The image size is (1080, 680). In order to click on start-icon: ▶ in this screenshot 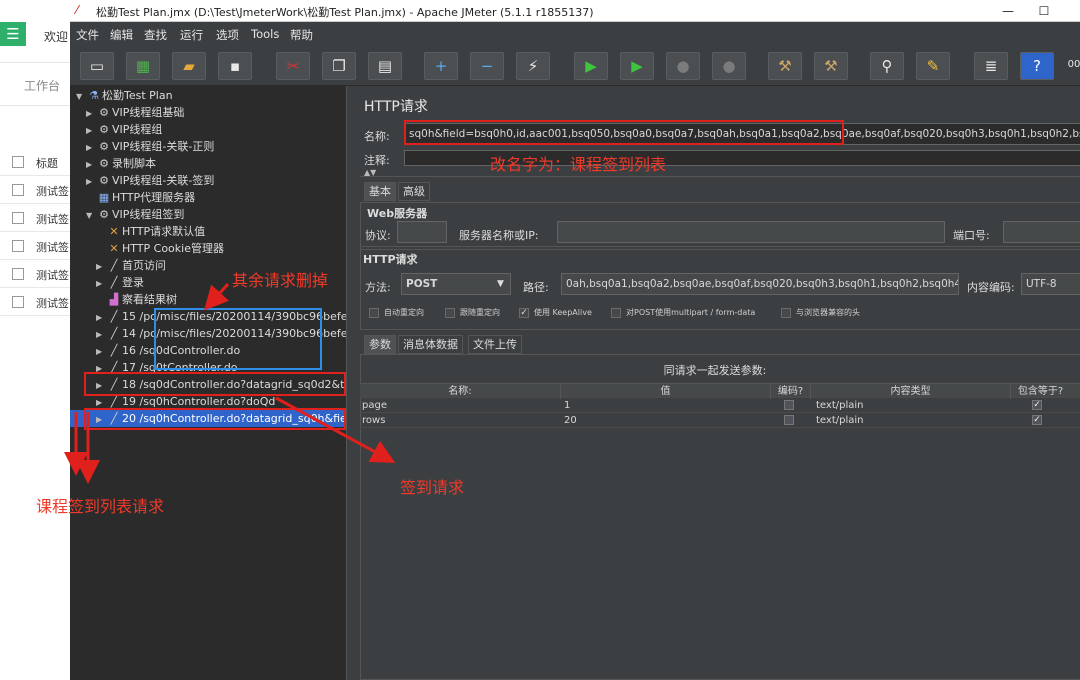, I will do `click(591, 66)`.